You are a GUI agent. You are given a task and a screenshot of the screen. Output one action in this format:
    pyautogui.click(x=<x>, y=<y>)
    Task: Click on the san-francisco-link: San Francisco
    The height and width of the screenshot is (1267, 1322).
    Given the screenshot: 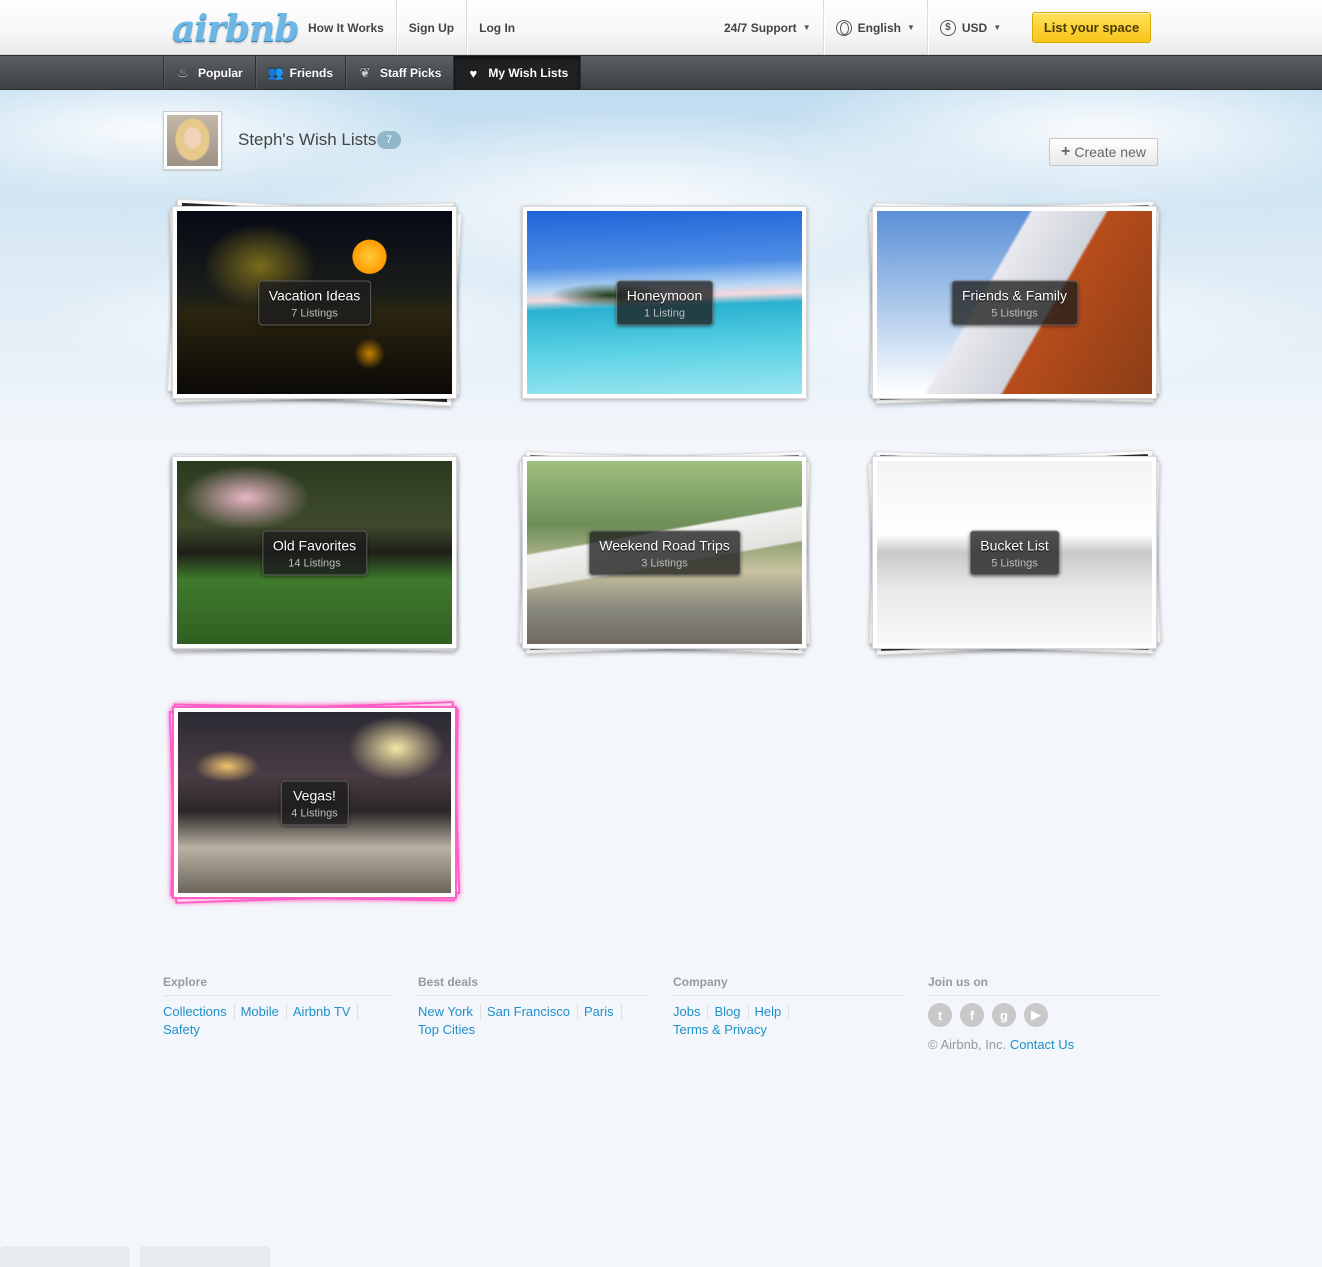 What is the action you would take?
    pyautogui.click(x=532, y=1011)
    